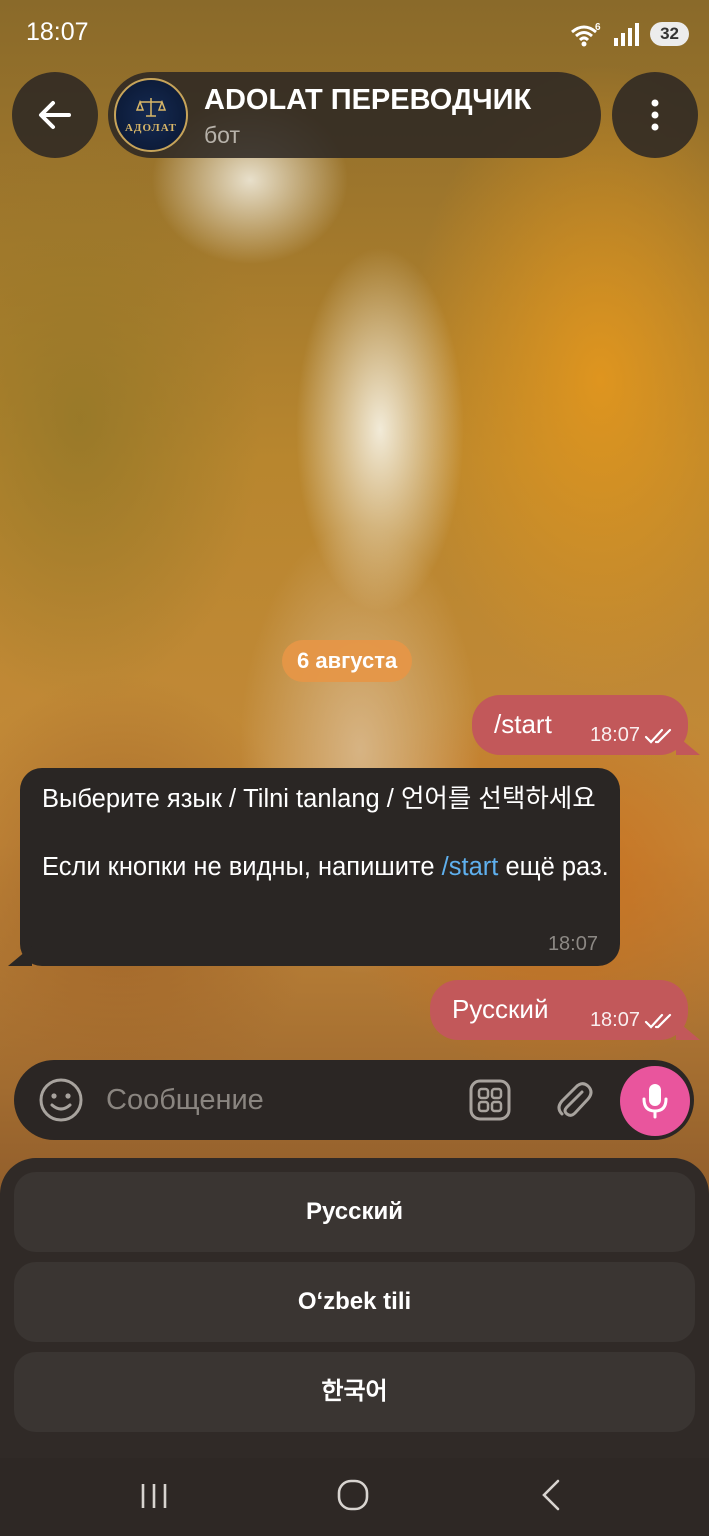 This screenshot has height=1536, width=709. Describe the element at coordinates (154, 1496) in the screenshot. I see `recent-apps-icon` at that location.